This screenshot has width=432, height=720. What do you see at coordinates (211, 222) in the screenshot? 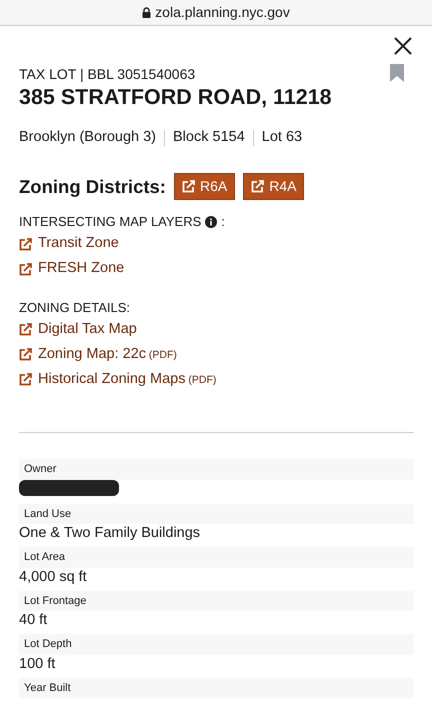
I see `info-icon` at bounding box center [211, 222].